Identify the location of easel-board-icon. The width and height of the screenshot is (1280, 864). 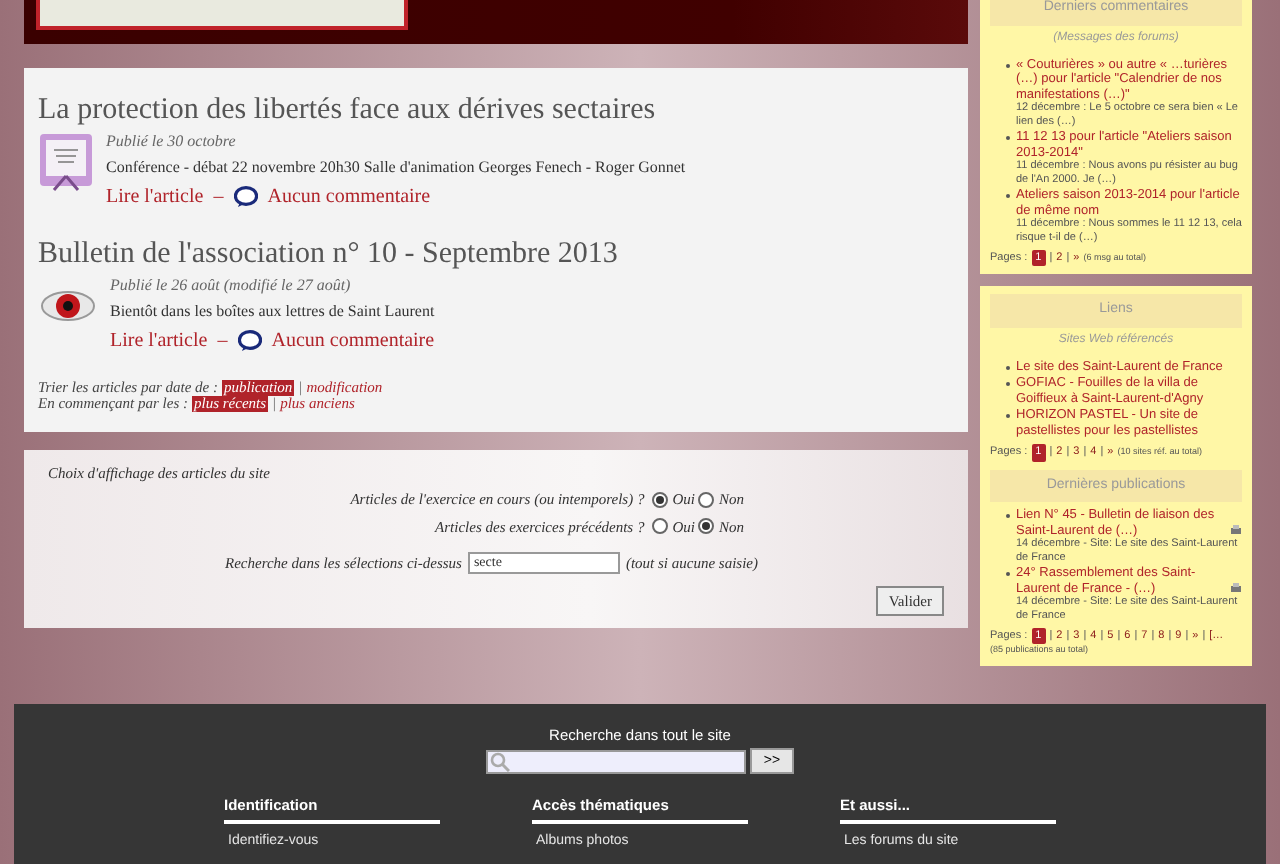
(66, 162).